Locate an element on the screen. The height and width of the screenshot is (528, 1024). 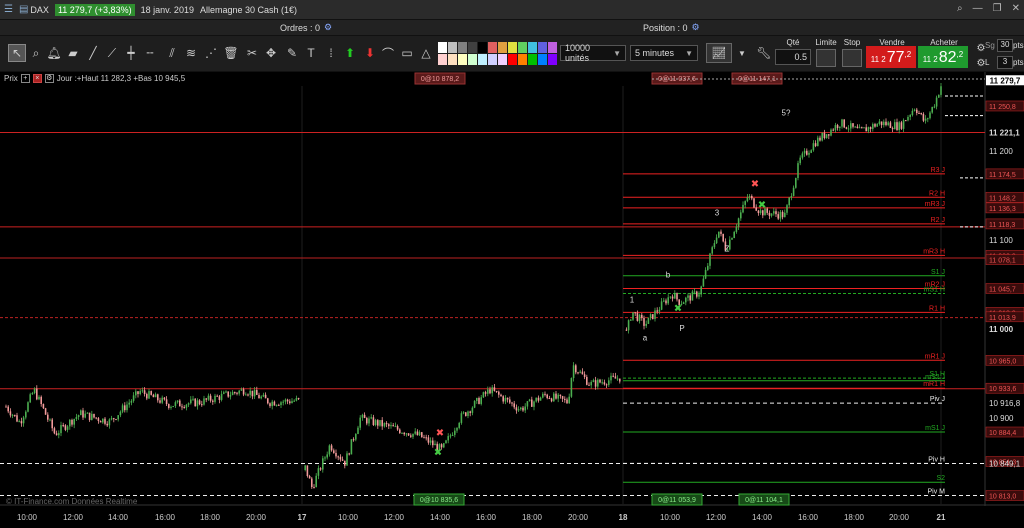
l-input: 3 is located at coordinates (1005, 62).